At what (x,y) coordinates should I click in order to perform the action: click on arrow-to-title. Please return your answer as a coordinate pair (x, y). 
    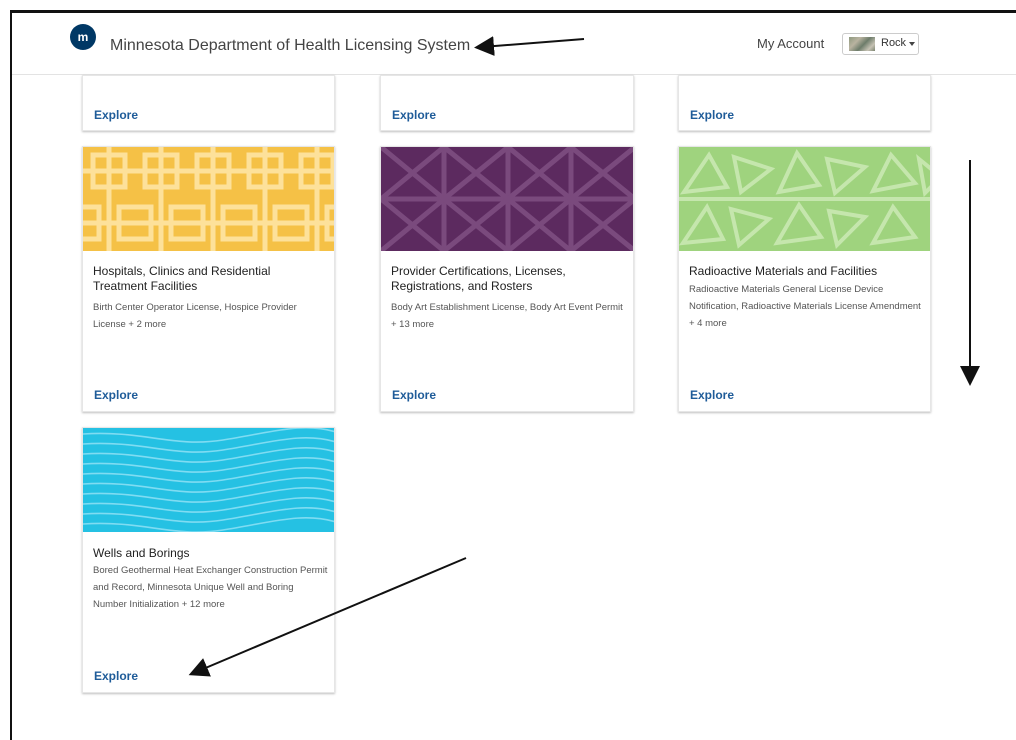
    Looking at the image, I should click on (529, 46).